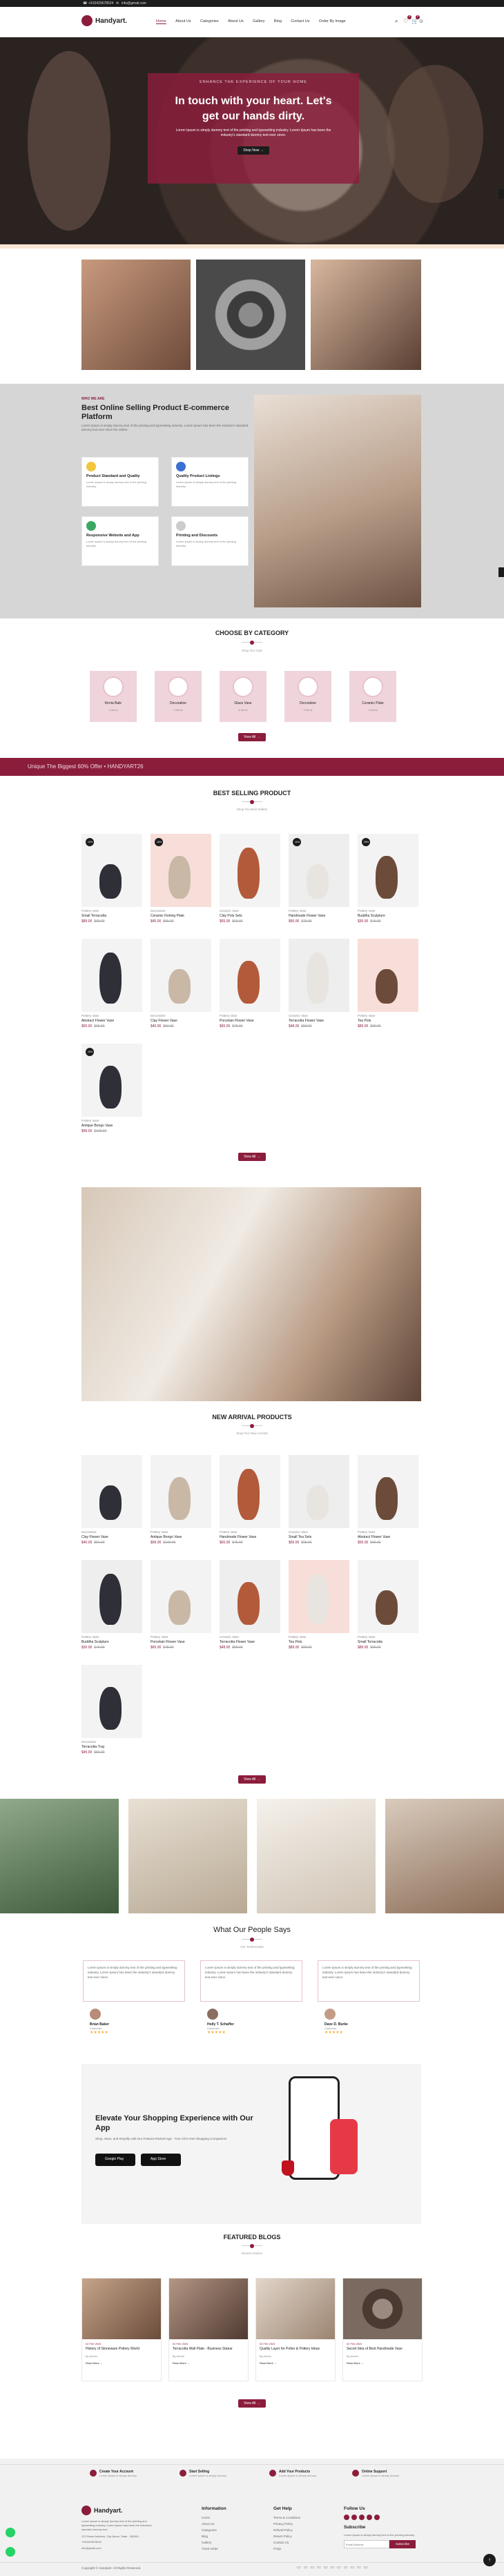  What do you see at coordinates (250, 885) in the screenshot?
I see `product-card: Ceramic Vase Clay Pots Sets $55.00 $65.00` at bounding box center [250, 885].